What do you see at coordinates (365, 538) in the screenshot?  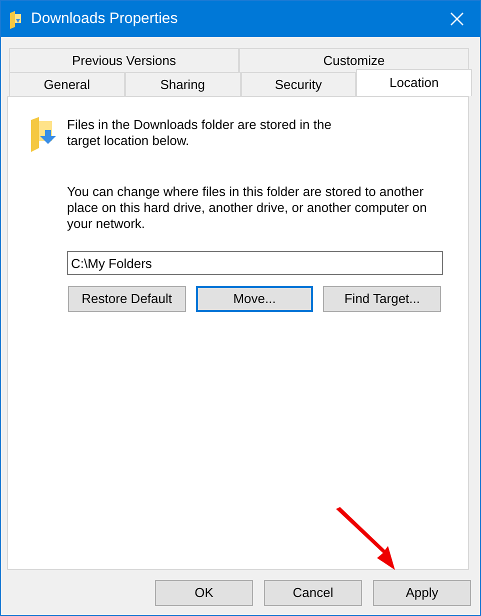 I see `annotation-arrow` at bounding box center [365, 538].